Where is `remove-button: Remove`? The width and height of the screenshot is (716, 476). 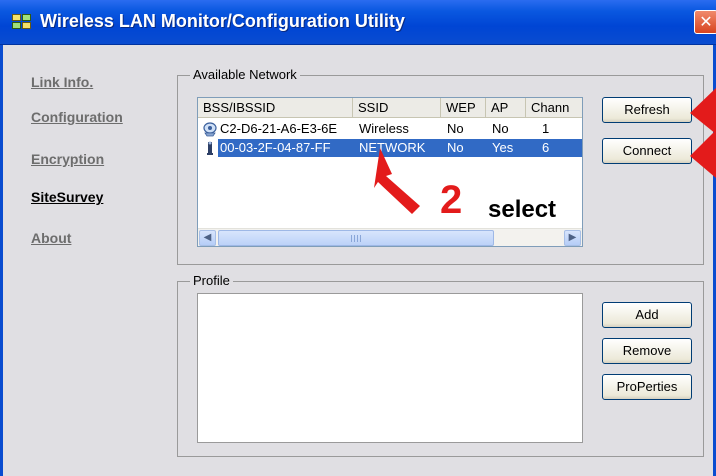
remove-button: Remove is located at coordinates (647, 351).